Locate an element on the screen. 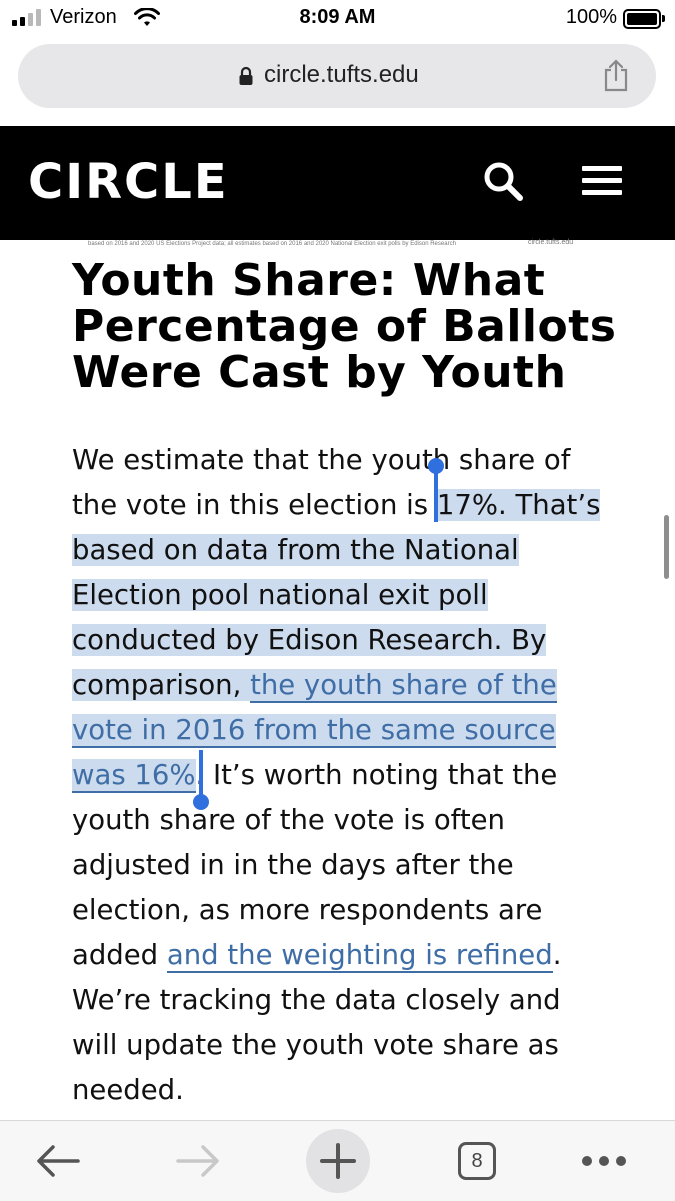 This screenshot has width=675, height=1201. text-line: based on data from the National is located at coordinates (352, 550).